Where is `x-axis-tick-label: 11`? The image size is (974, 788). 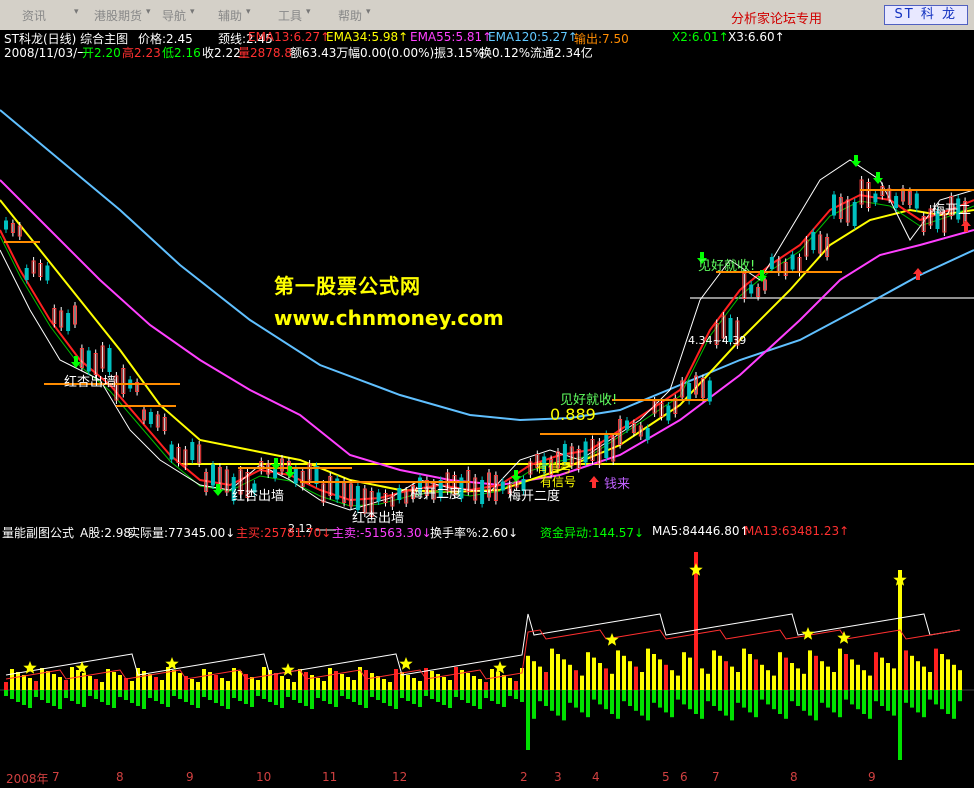
x-axis-tick-label: 11 is located at coordinates (330, 777).